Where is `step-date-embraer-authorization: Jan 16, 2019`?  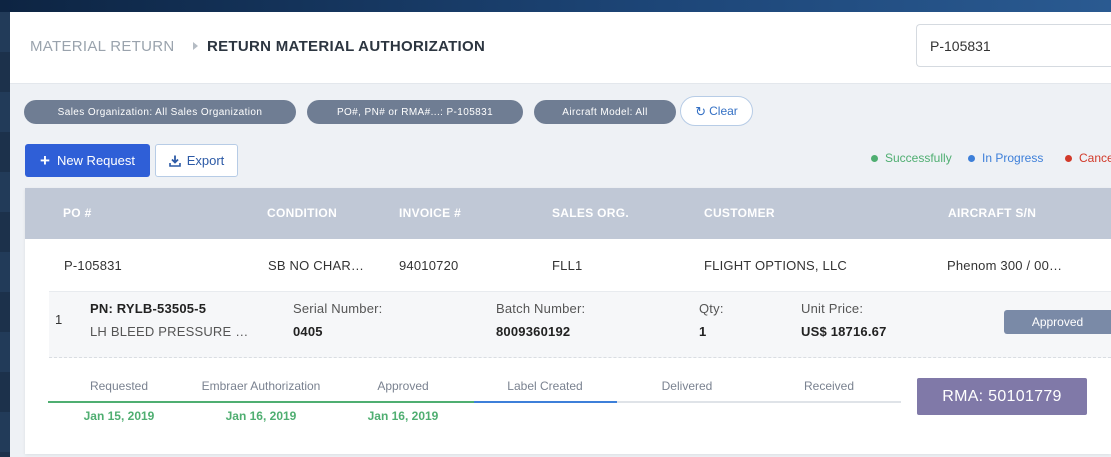 step-date-embraer-authorization: Jan 16, 2019 is located at coordinates (261, 416).